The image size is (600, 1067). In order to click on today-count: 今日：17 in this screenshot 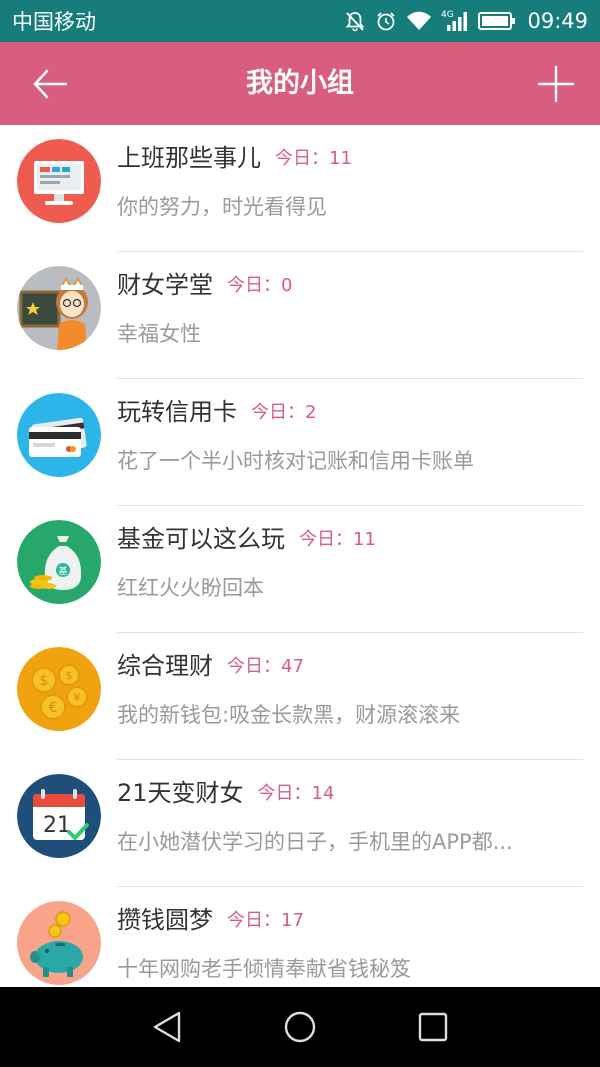, I will do `click(265, 920)`.